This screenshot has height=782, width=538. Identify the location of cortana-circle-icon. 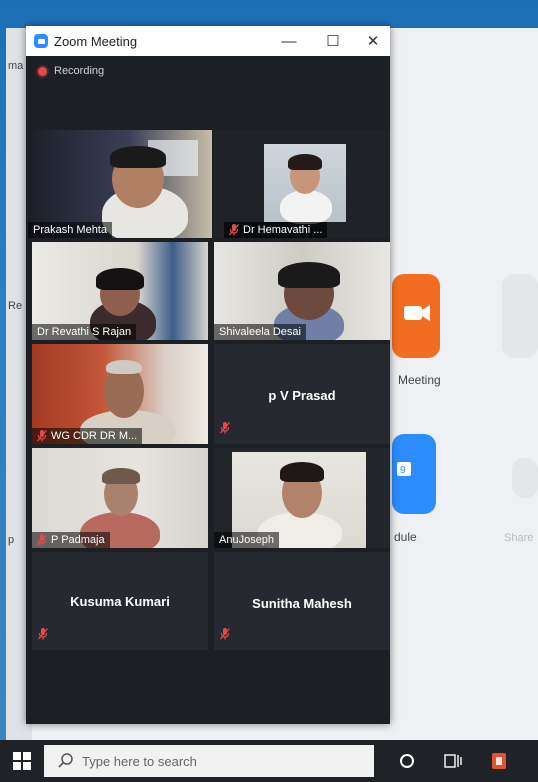
(407, 761).